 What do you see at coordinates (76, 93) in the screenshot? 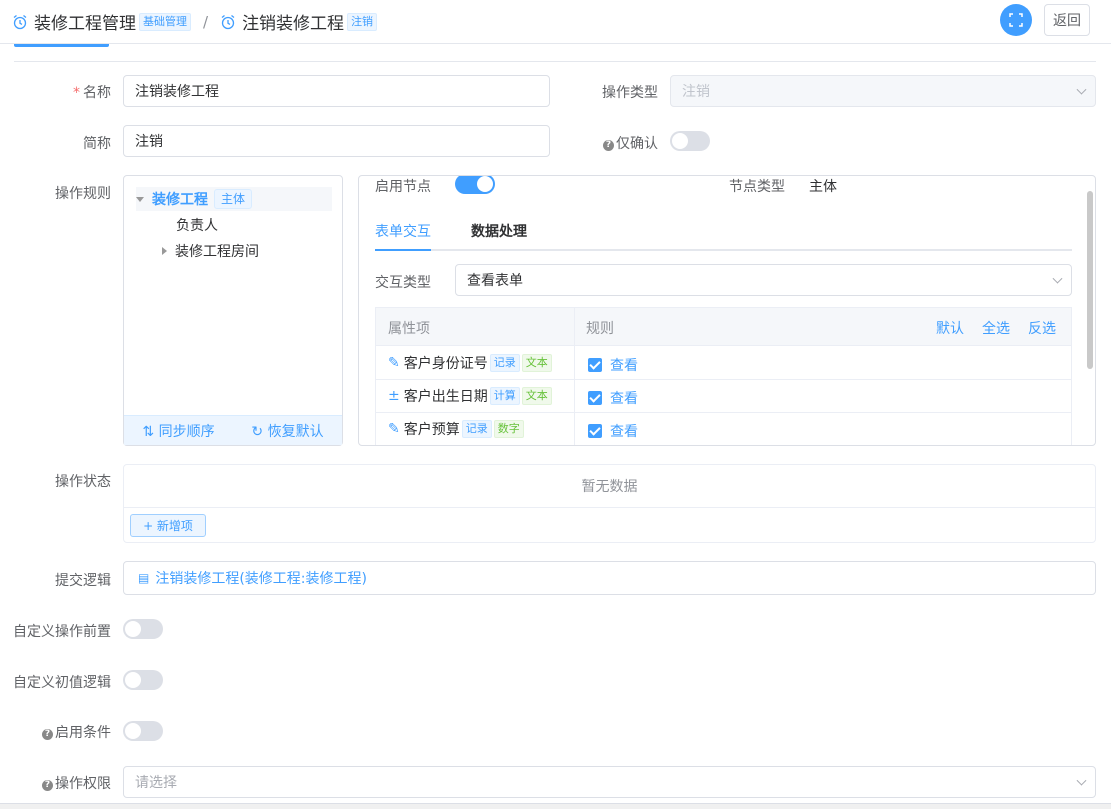
I see `required-mark: *` at bounding box center [76, 93].